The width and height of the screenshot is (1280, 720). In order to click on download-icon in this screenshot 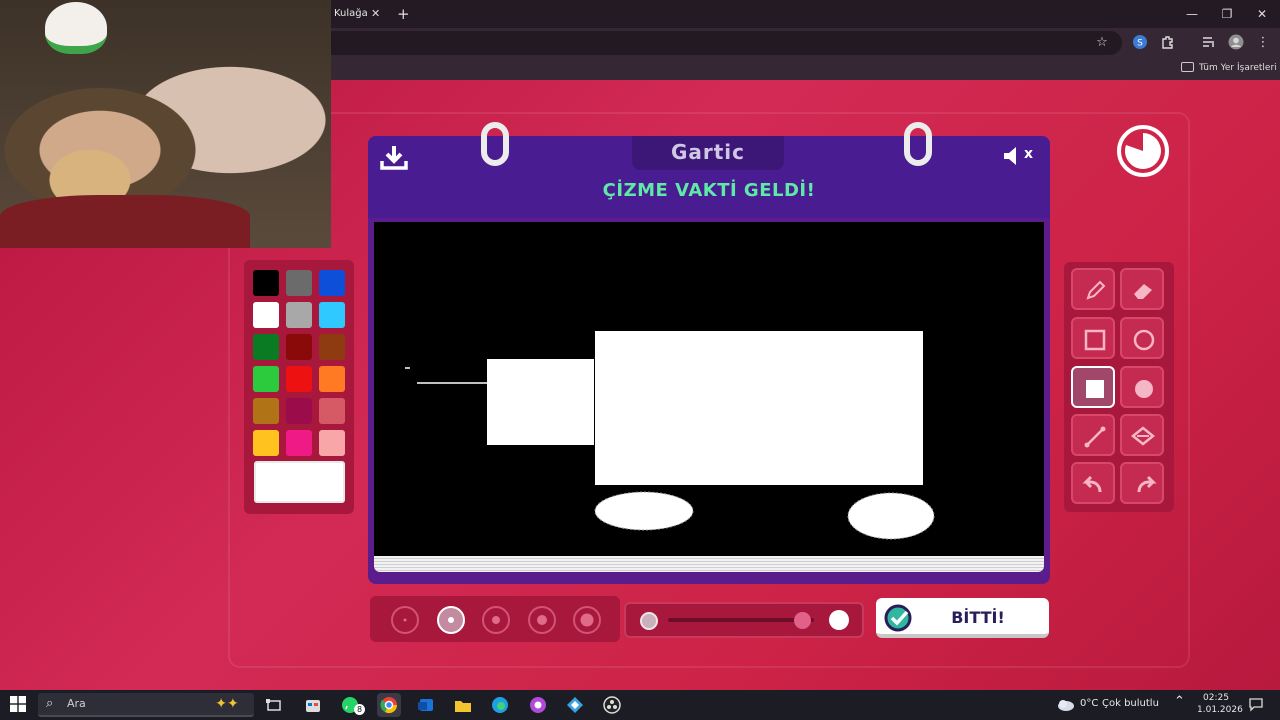, I will do `click(394, 157)`.